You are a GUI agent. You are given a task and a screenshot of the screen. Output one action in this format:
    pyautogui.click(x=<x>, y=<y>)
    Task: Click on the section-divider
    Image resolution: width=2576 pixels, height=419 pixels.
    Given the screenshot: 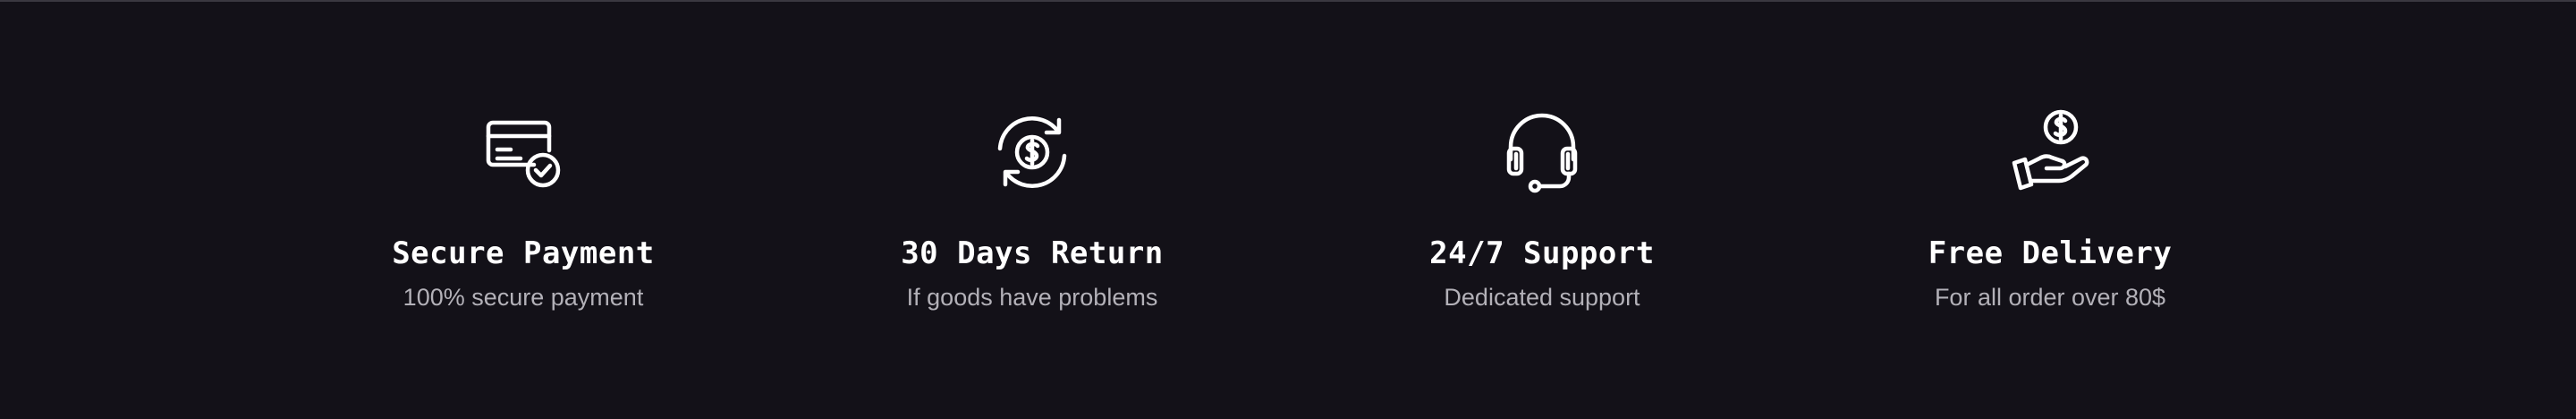 What is the action you would take?
    pyautogui.click(x=1288, y=1)
    